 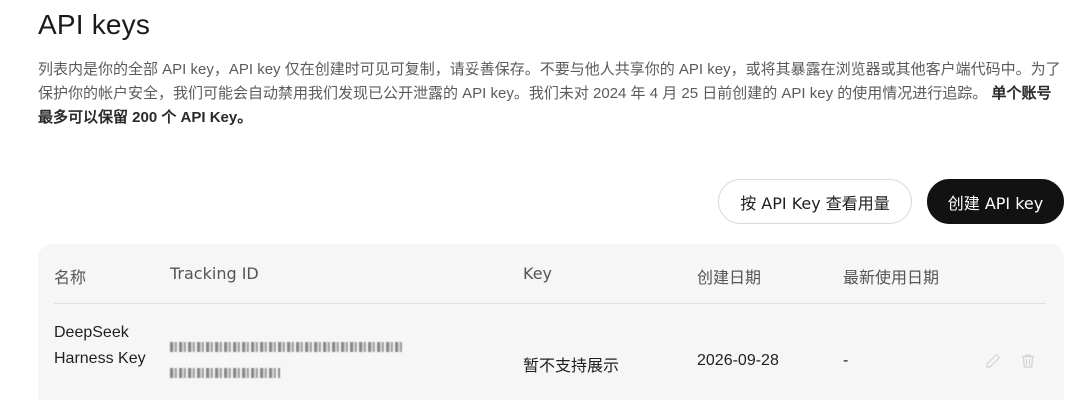 What do you see at coordinates (995, 201) in the screenshot?
I see `create-api-key-button: 创建 API key` at bounding box center [995, 201].